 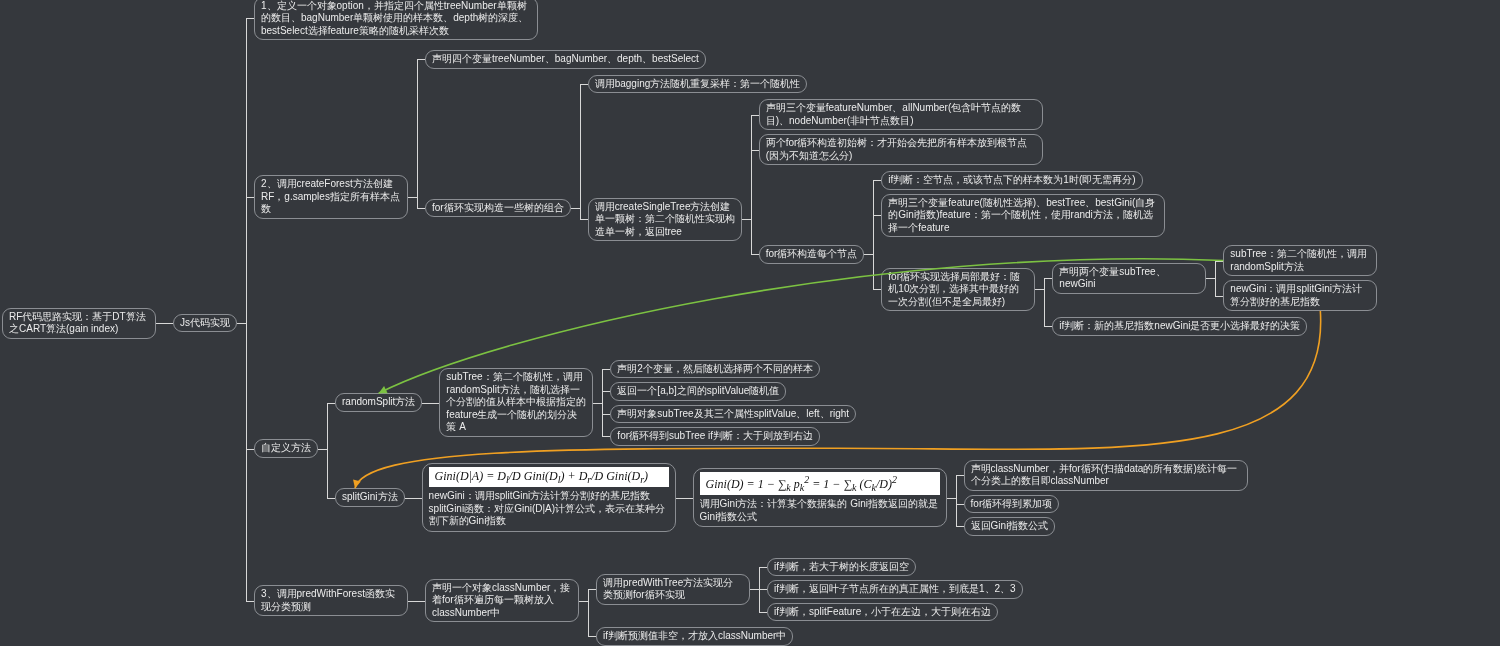 What do you see at coordinates (819, 483) in the screenshot?
I see `formula: Gini(D) = 1 − ∑$_{k}$ p$_{k}$$^{2}$ = 1 − ∑$_{k}$ (C$_{k}$/D)$^{2}$` at bounding box center [819, 483].